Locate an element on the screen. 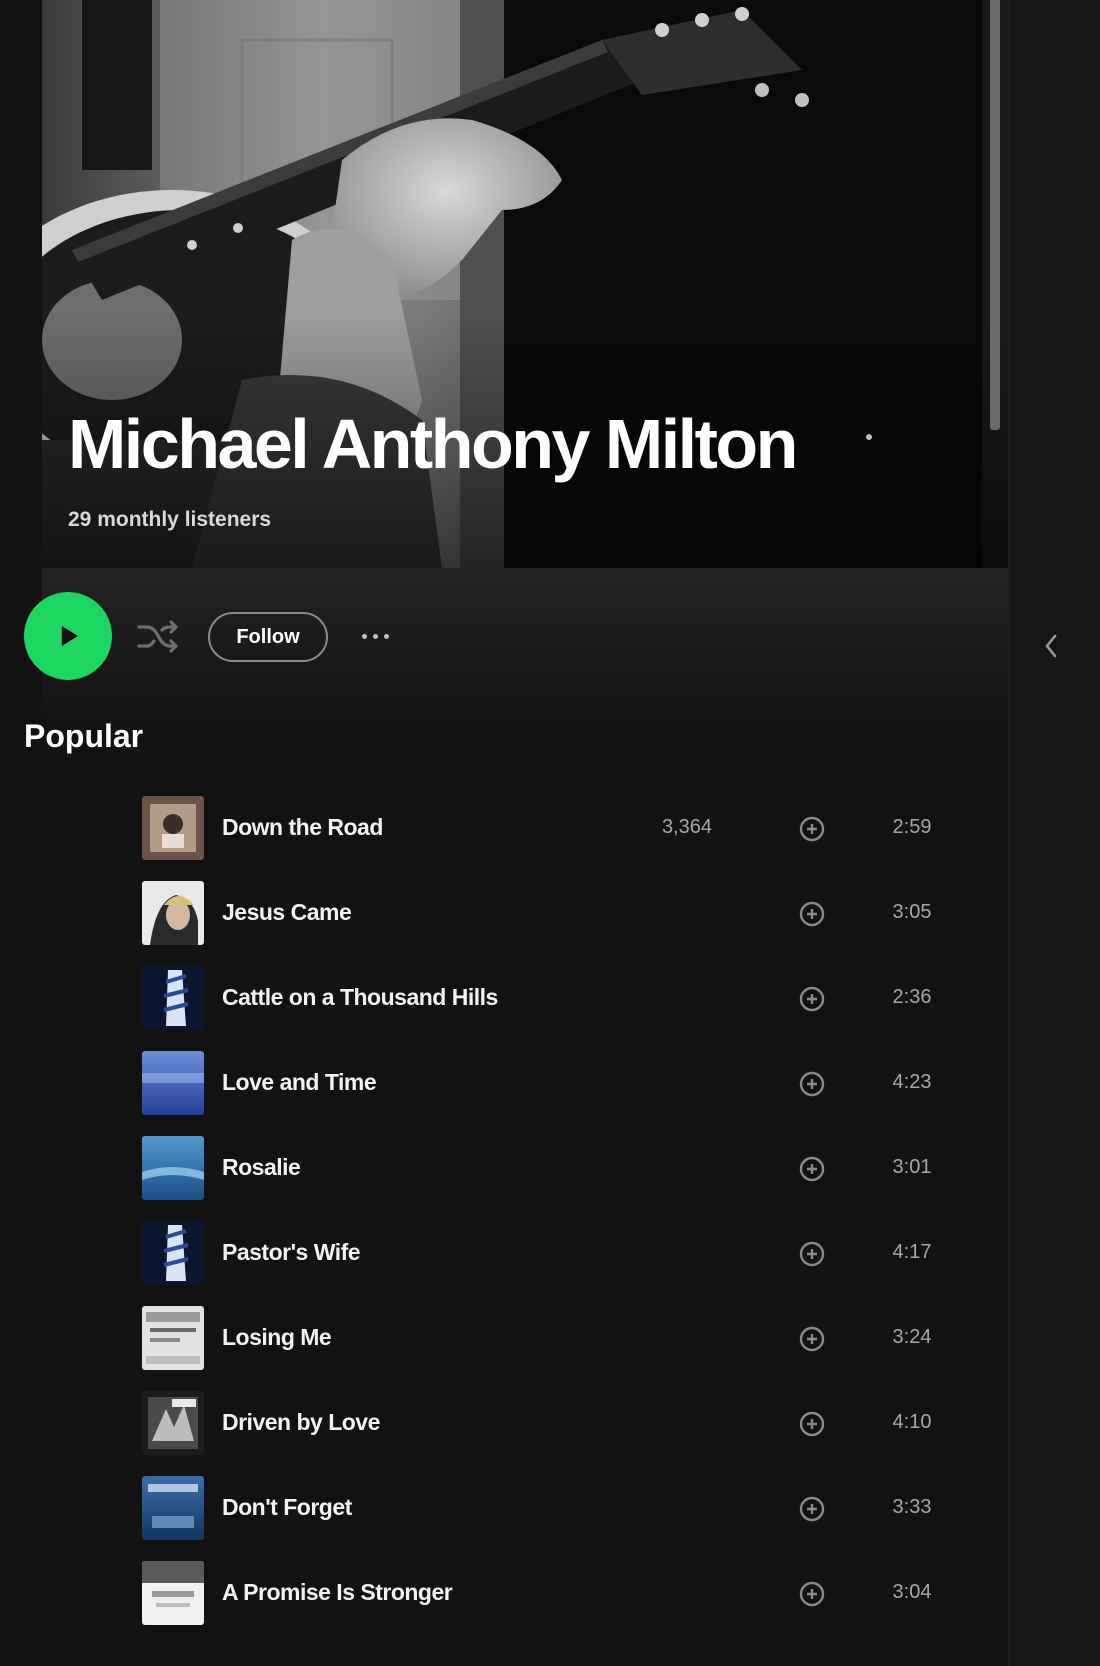 The height and width of the screenshot is (1666, 1100). track-row: Love and Time 4:23 is located at coordinates (525, 1085).